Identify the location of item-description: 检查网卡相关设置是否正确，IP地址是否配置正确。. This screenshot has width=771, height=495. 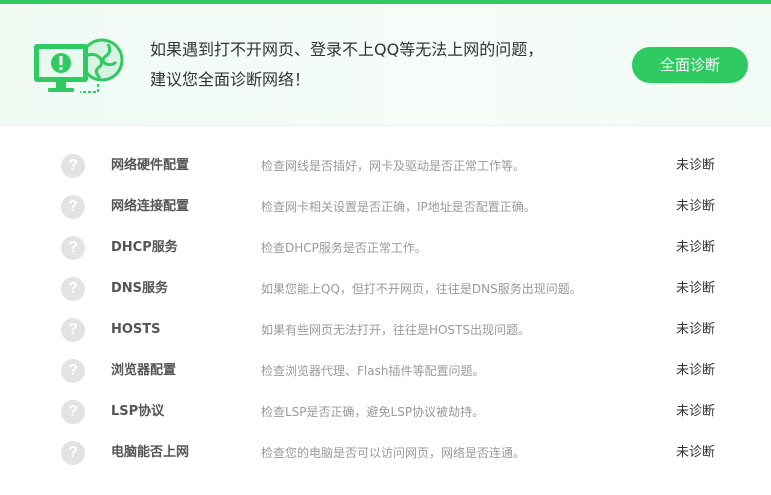
(398, 207).